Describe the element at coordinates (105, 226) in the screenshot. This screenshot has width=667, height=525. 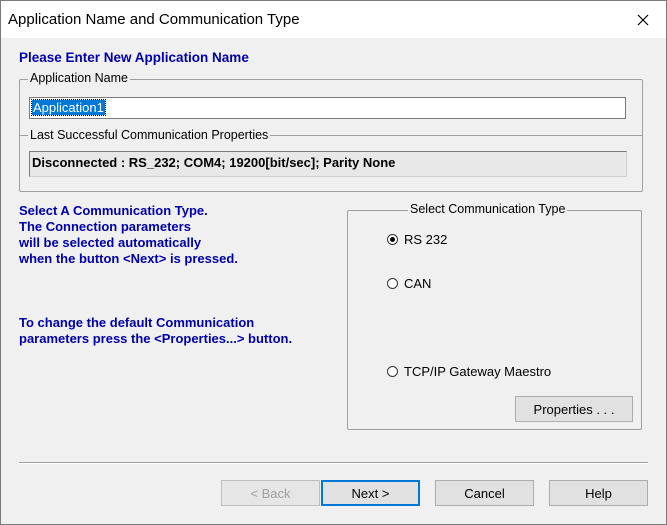
I see `info-line: The Connection parameters` at that location.